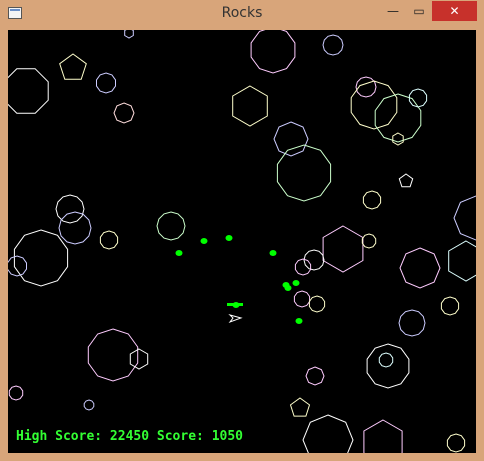 Image resolution: width=484 pixels, height=461 pixels. What do you see at coordinates (242, 15) in the screenshot?
I see `title-bar: Rocks — ▭ ✕` at bounding box center [242, 15].